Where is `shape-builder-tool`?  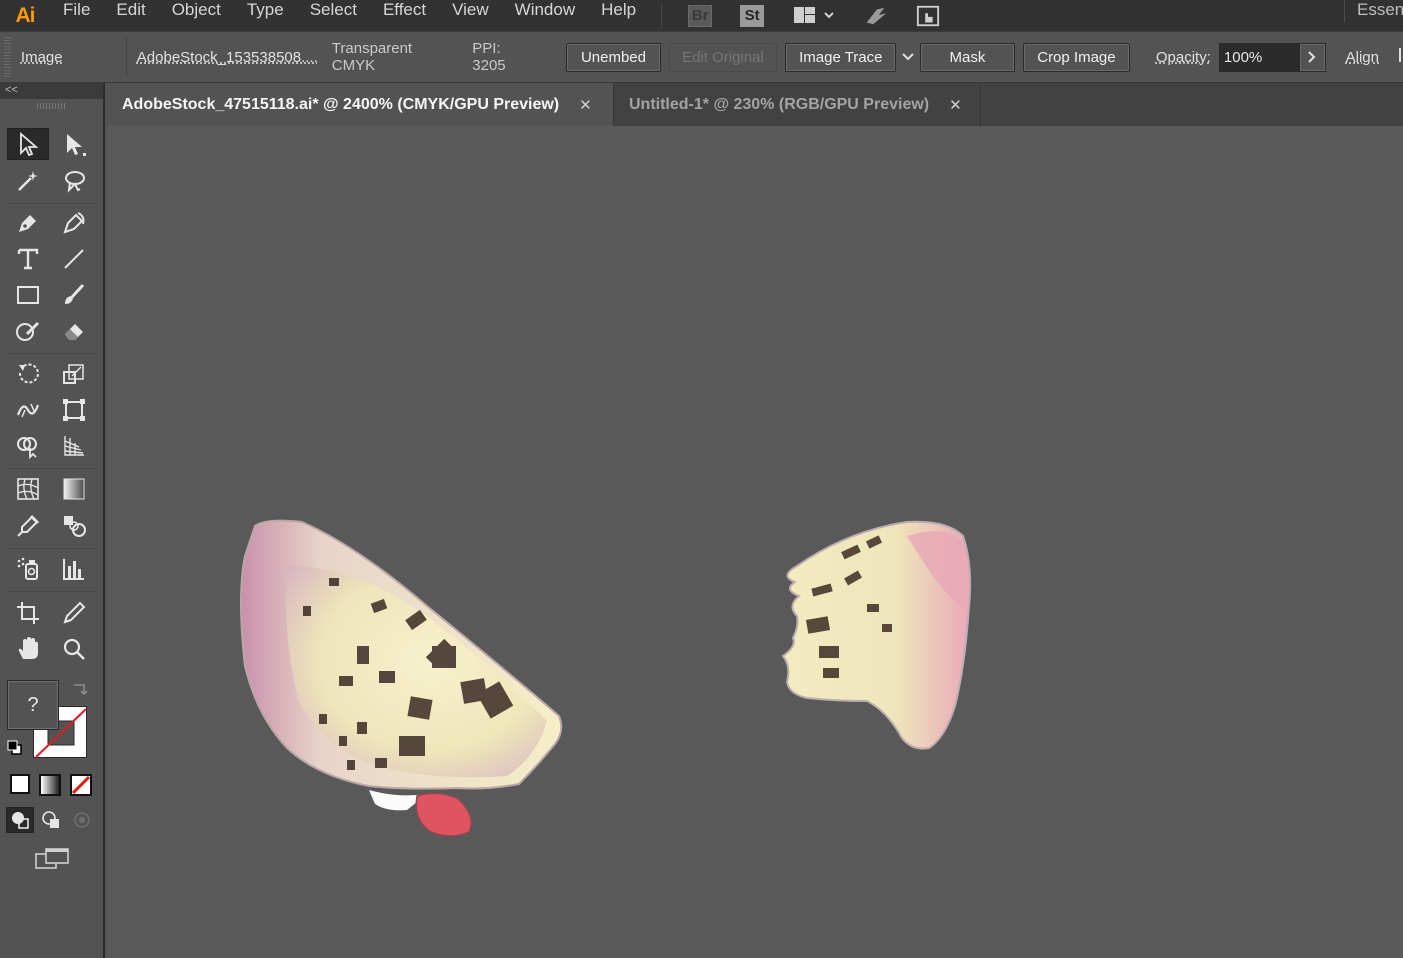 shape-builder-tool is located at coordinates (28, 446).